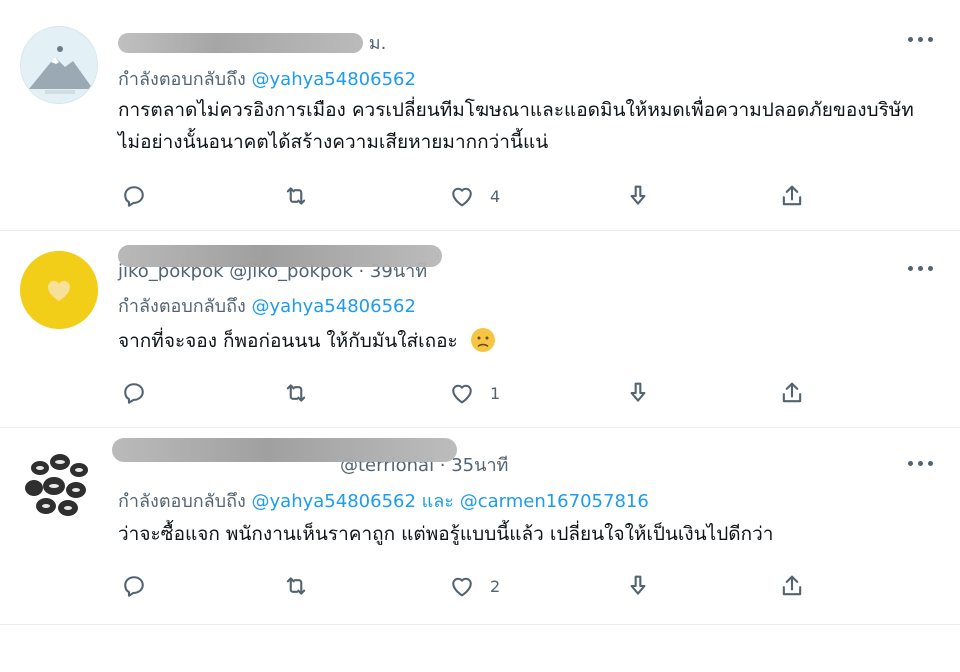  What do you see at coordinates (495, 196) in the screenshot?
I see `like-count: 4` at bounding box center [495, 196].